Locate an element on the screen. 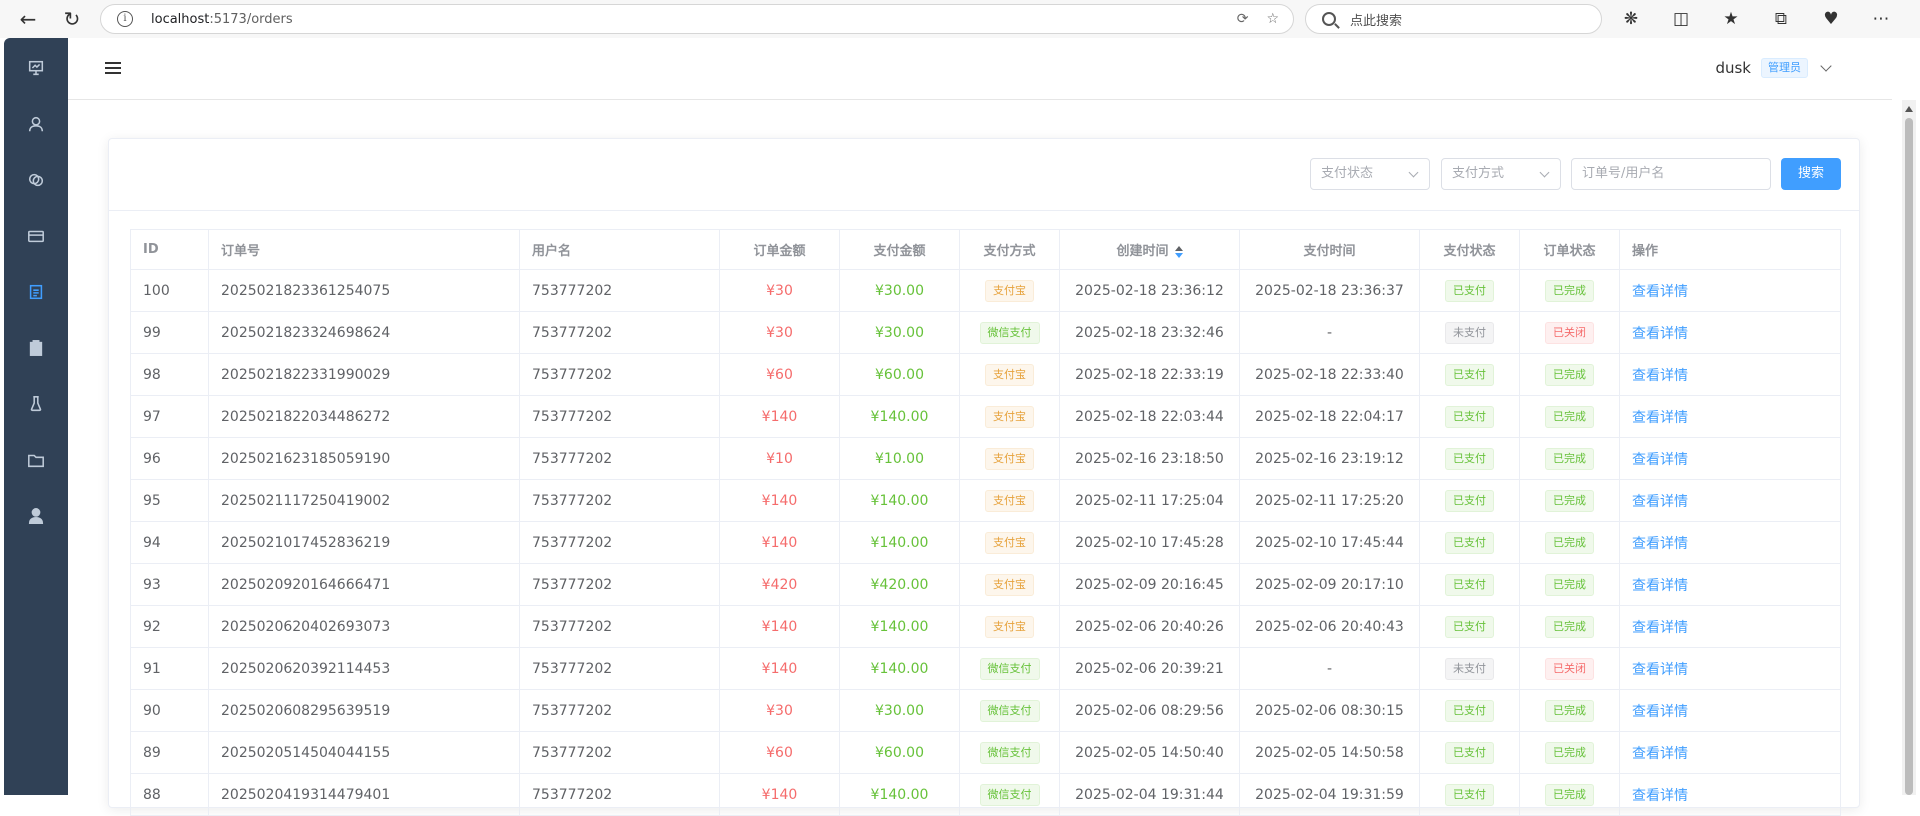  scroll-up-arrow-icon is located at coordinates (1909, 109).